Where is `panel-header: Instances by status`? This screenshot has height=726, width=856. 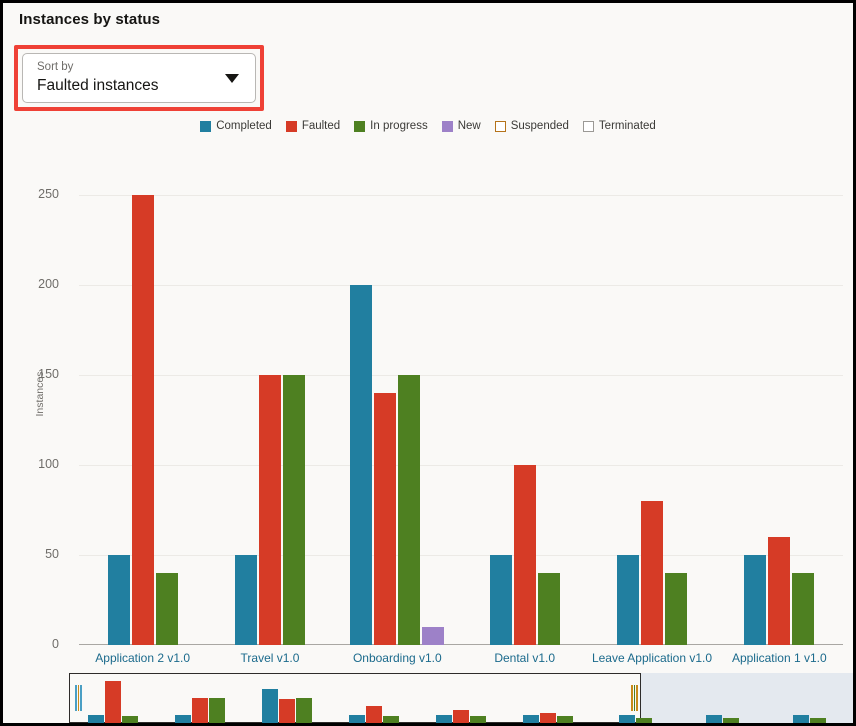
panel-header: Instances by status is located at coordinates (428, 19).